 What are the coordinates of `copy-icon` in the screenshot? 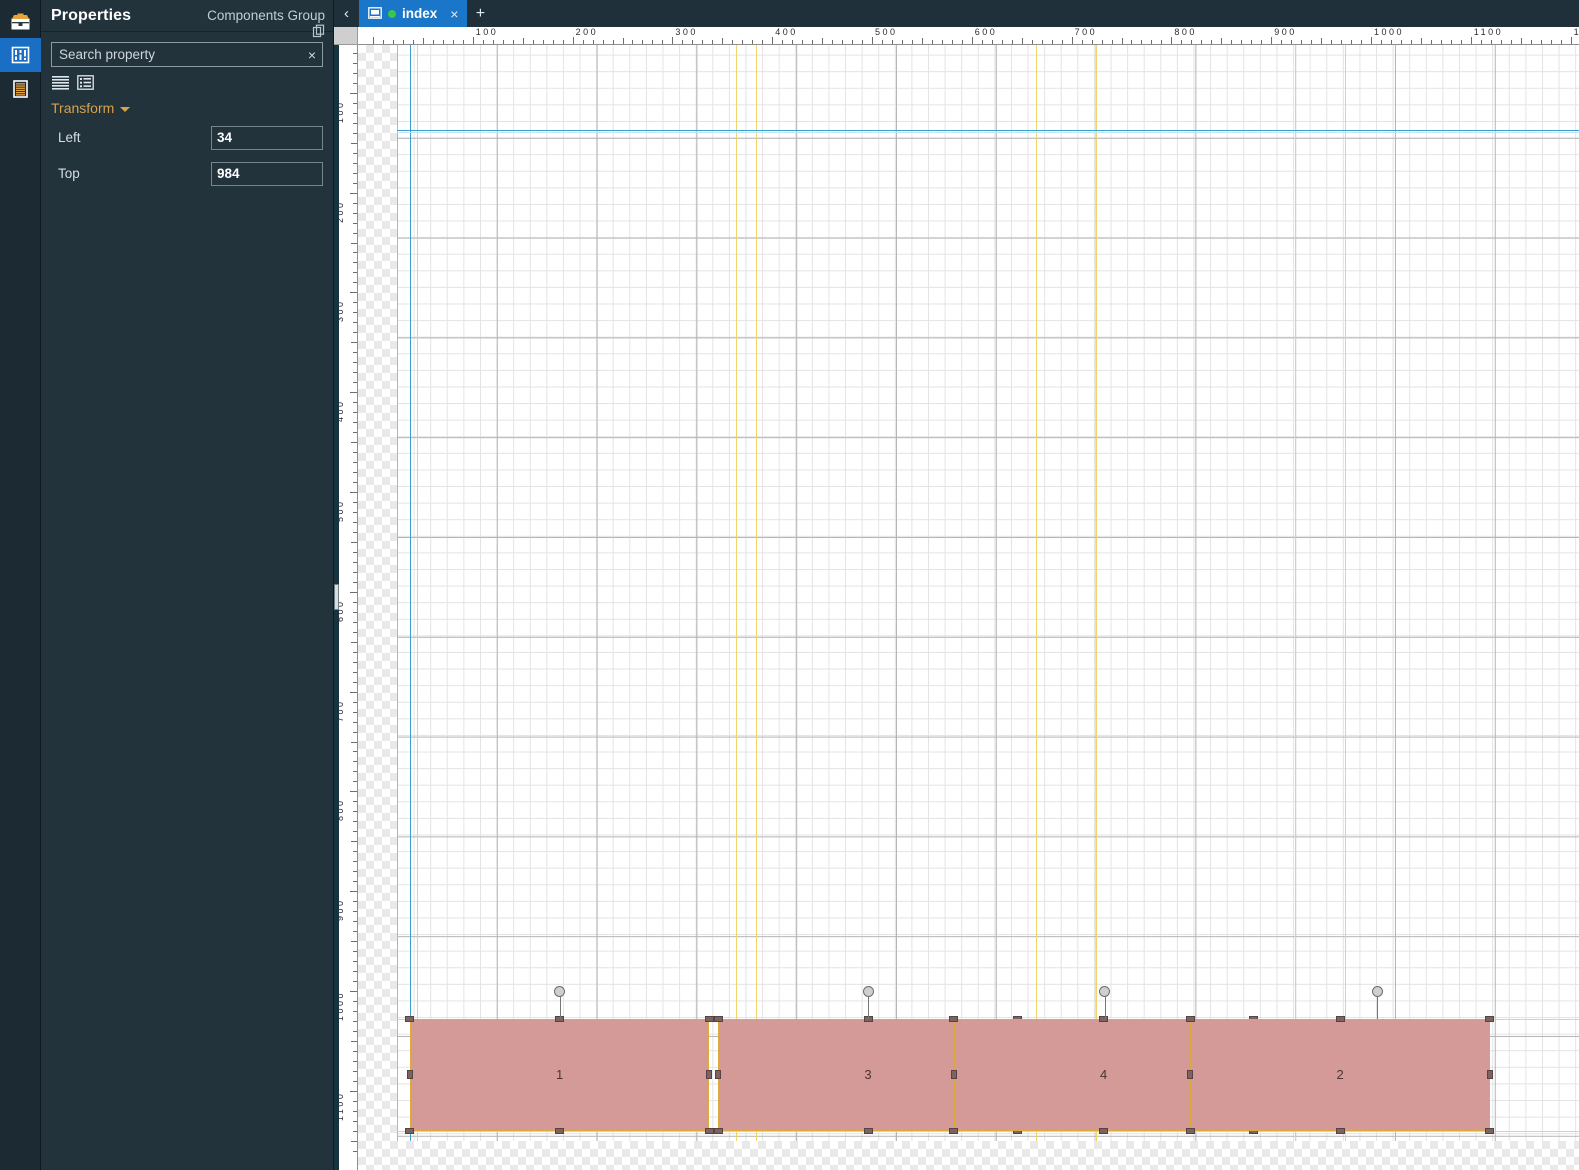 It's located at (319, 31).